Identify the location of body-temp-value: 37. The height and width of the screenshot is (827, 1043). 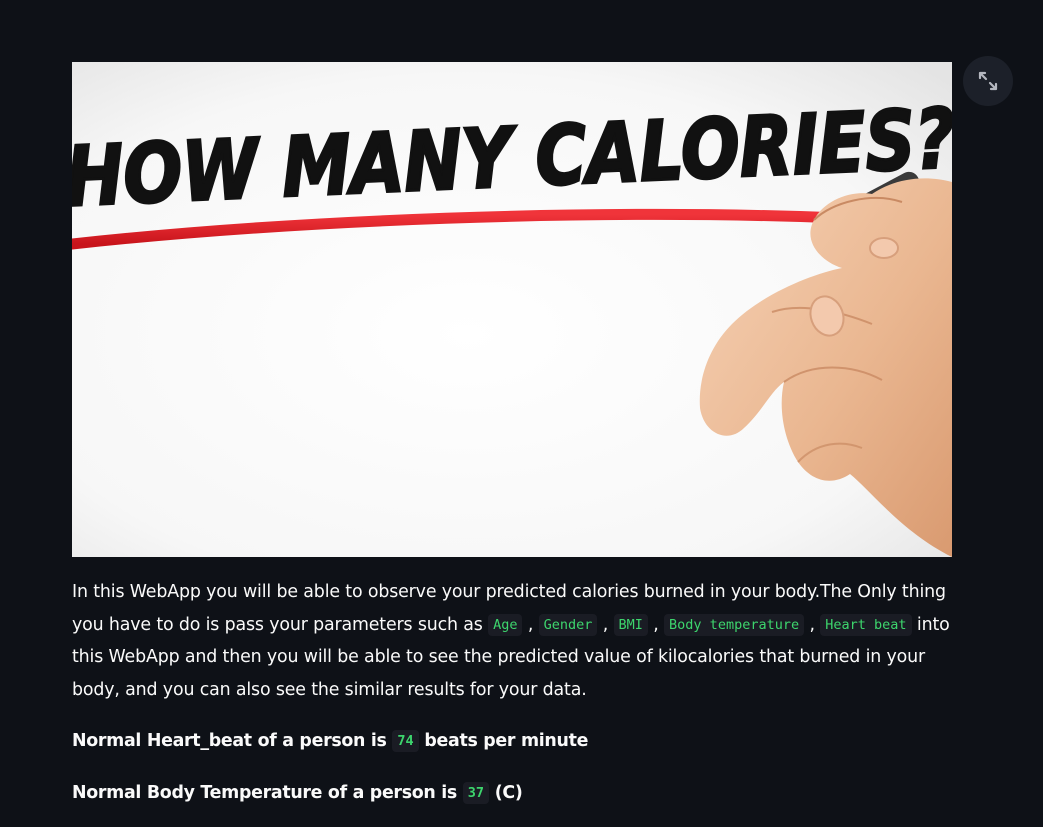
(475, 793).